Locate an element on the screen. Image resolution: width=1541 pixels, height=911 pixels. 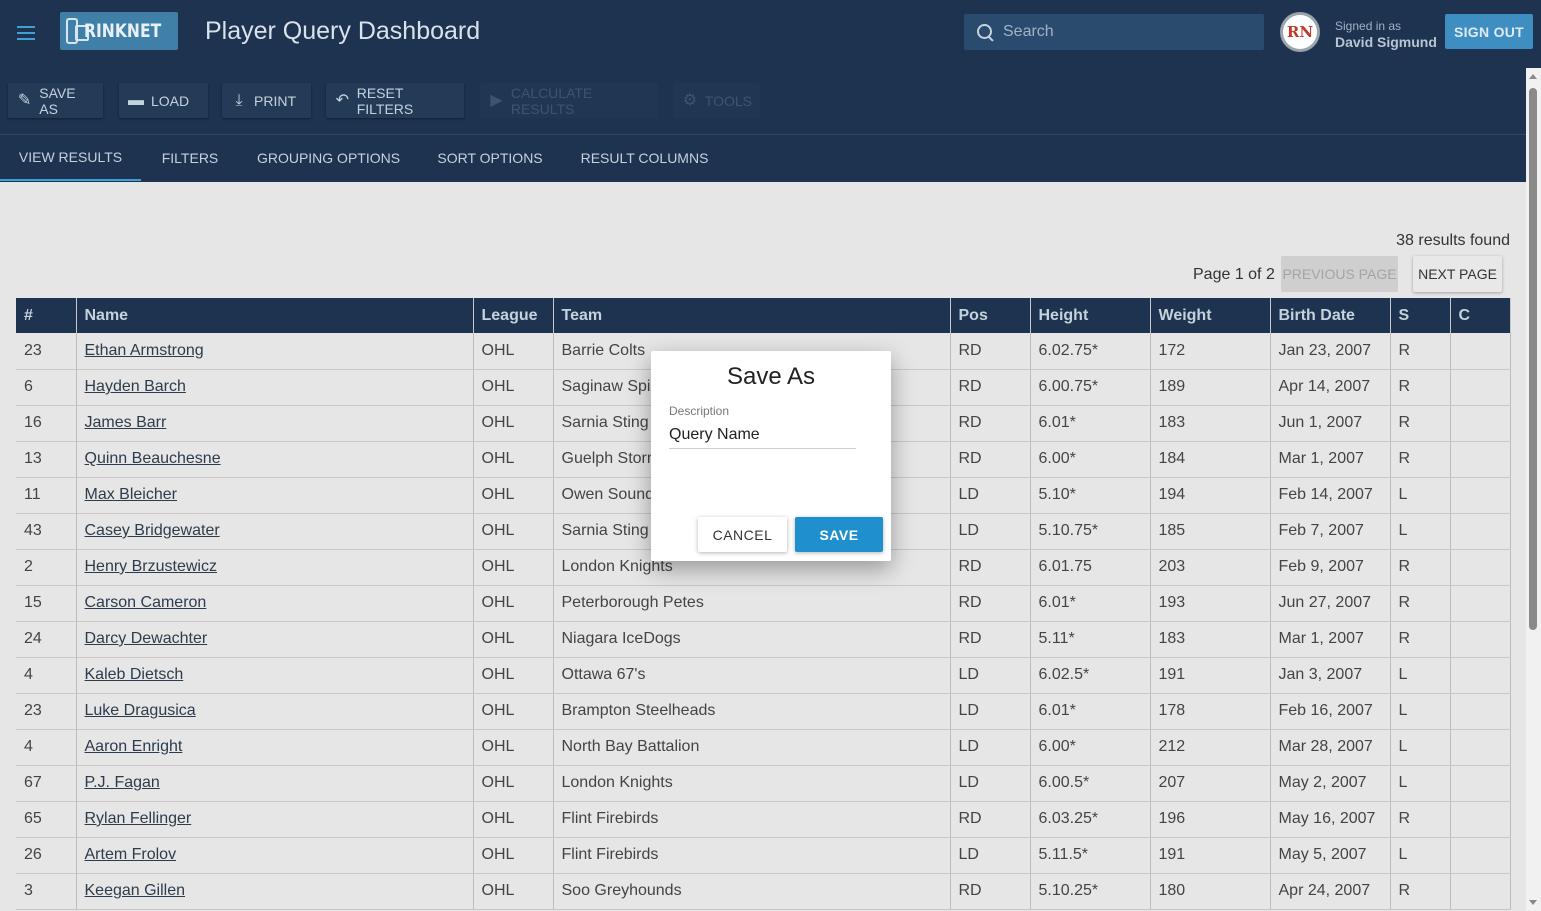
save-as-dialog: Save As Description CANCEL SAVE is located at coordinates (771, 456).